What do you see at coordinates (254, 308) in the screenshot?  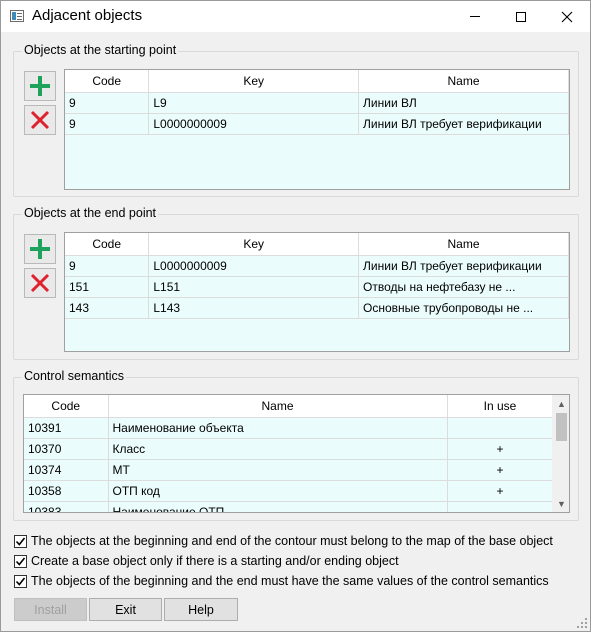 I see `cell-key: L143` at bounding box center [254, 308].